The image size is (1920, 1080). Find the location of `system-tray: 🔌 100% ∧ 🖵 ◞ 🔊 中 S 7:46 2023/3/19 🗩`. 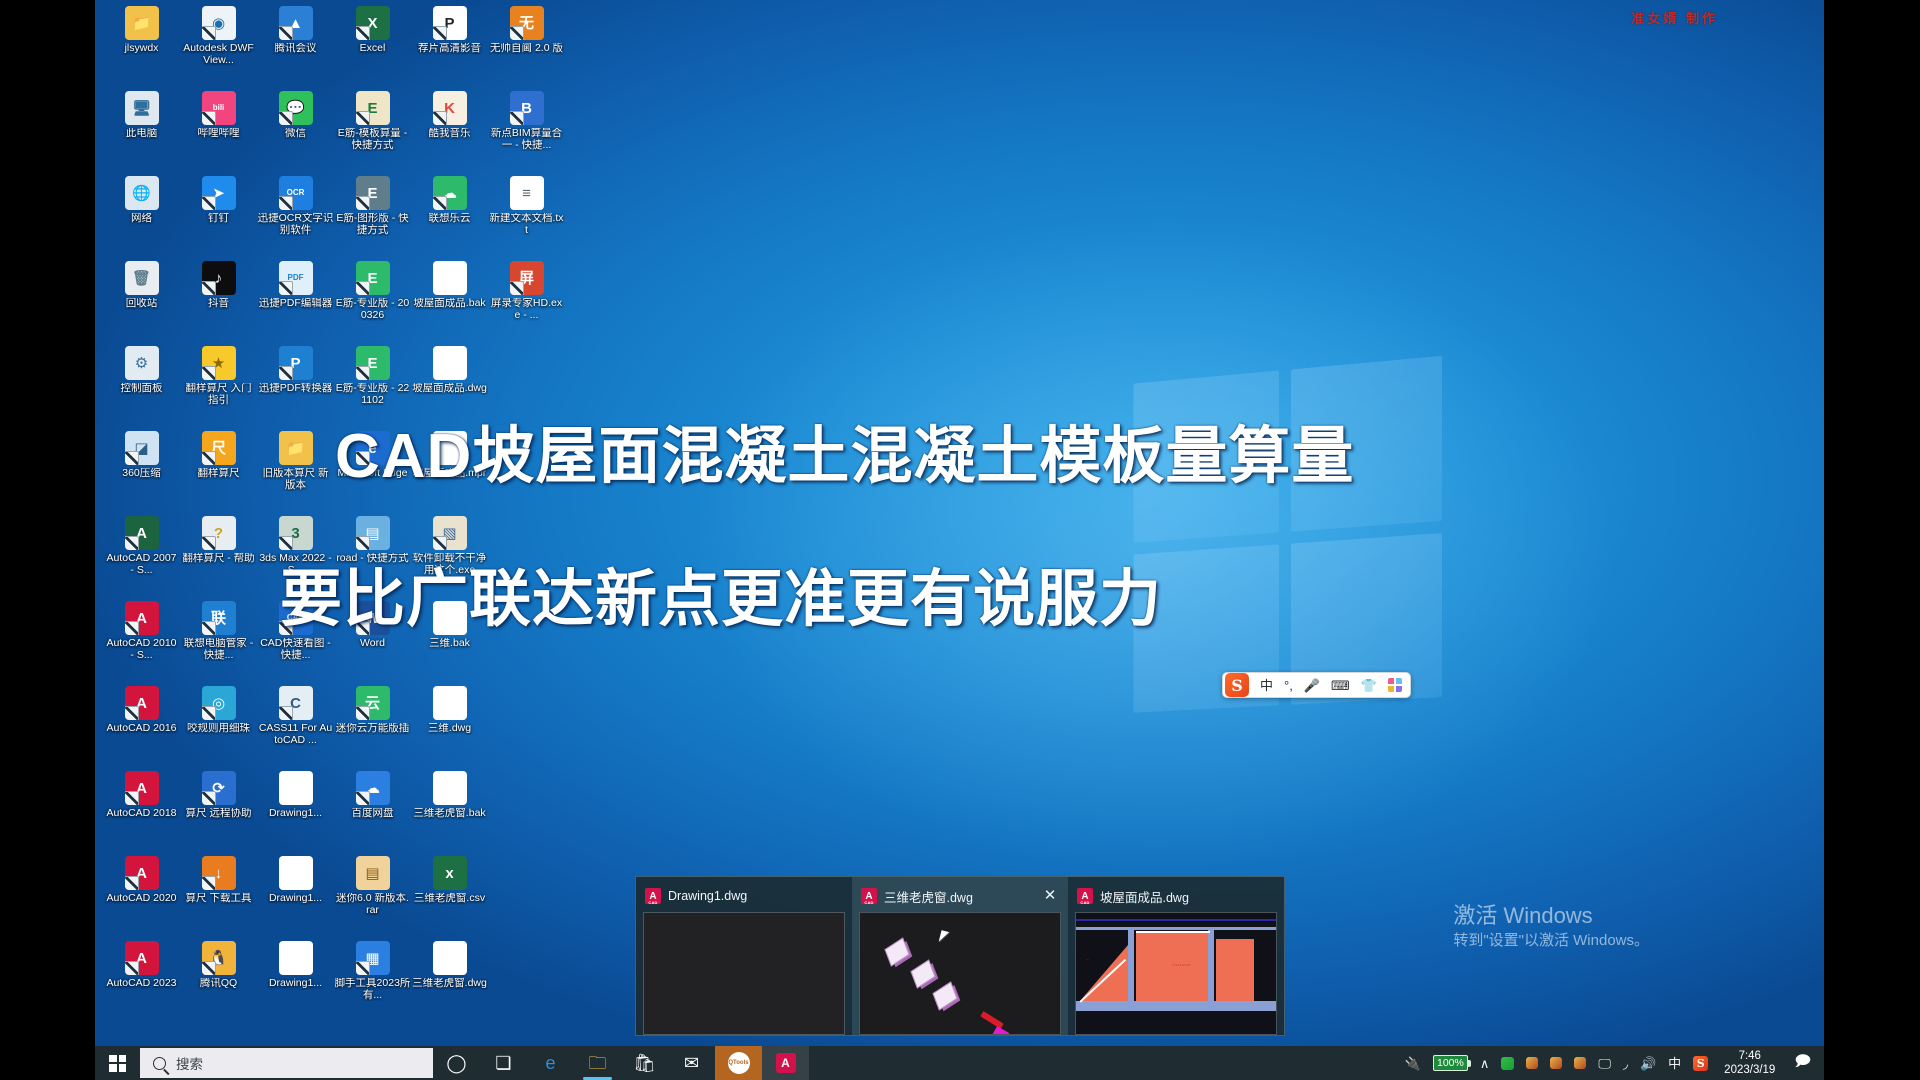

system-tray: 🔌 100% ∧ 🖵 ◞ 🔊 中 S 7:46 2023/3/19 🗩 is located at coordinates (1611, 1063).